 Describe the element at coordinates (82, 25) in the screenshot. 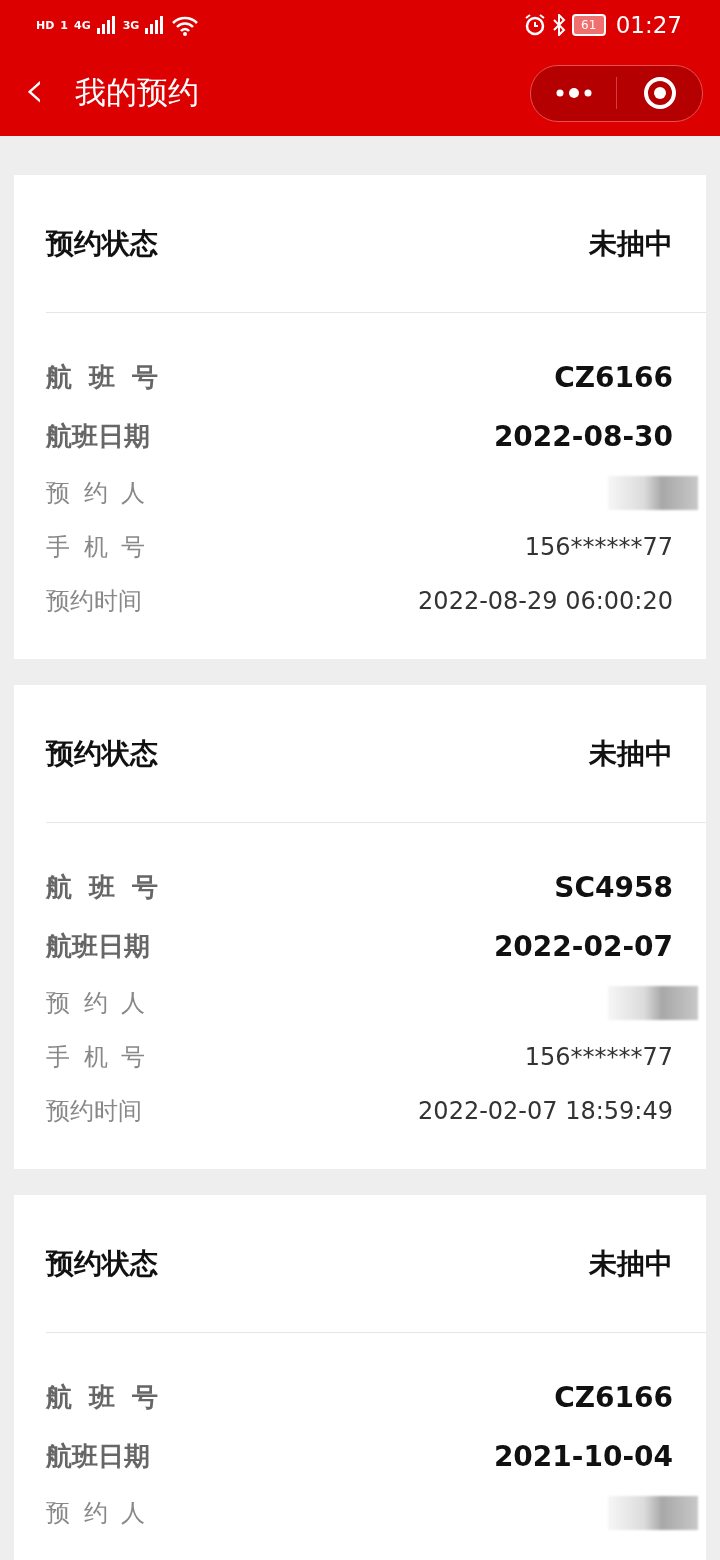

I see `status-text: 4G` at that location.